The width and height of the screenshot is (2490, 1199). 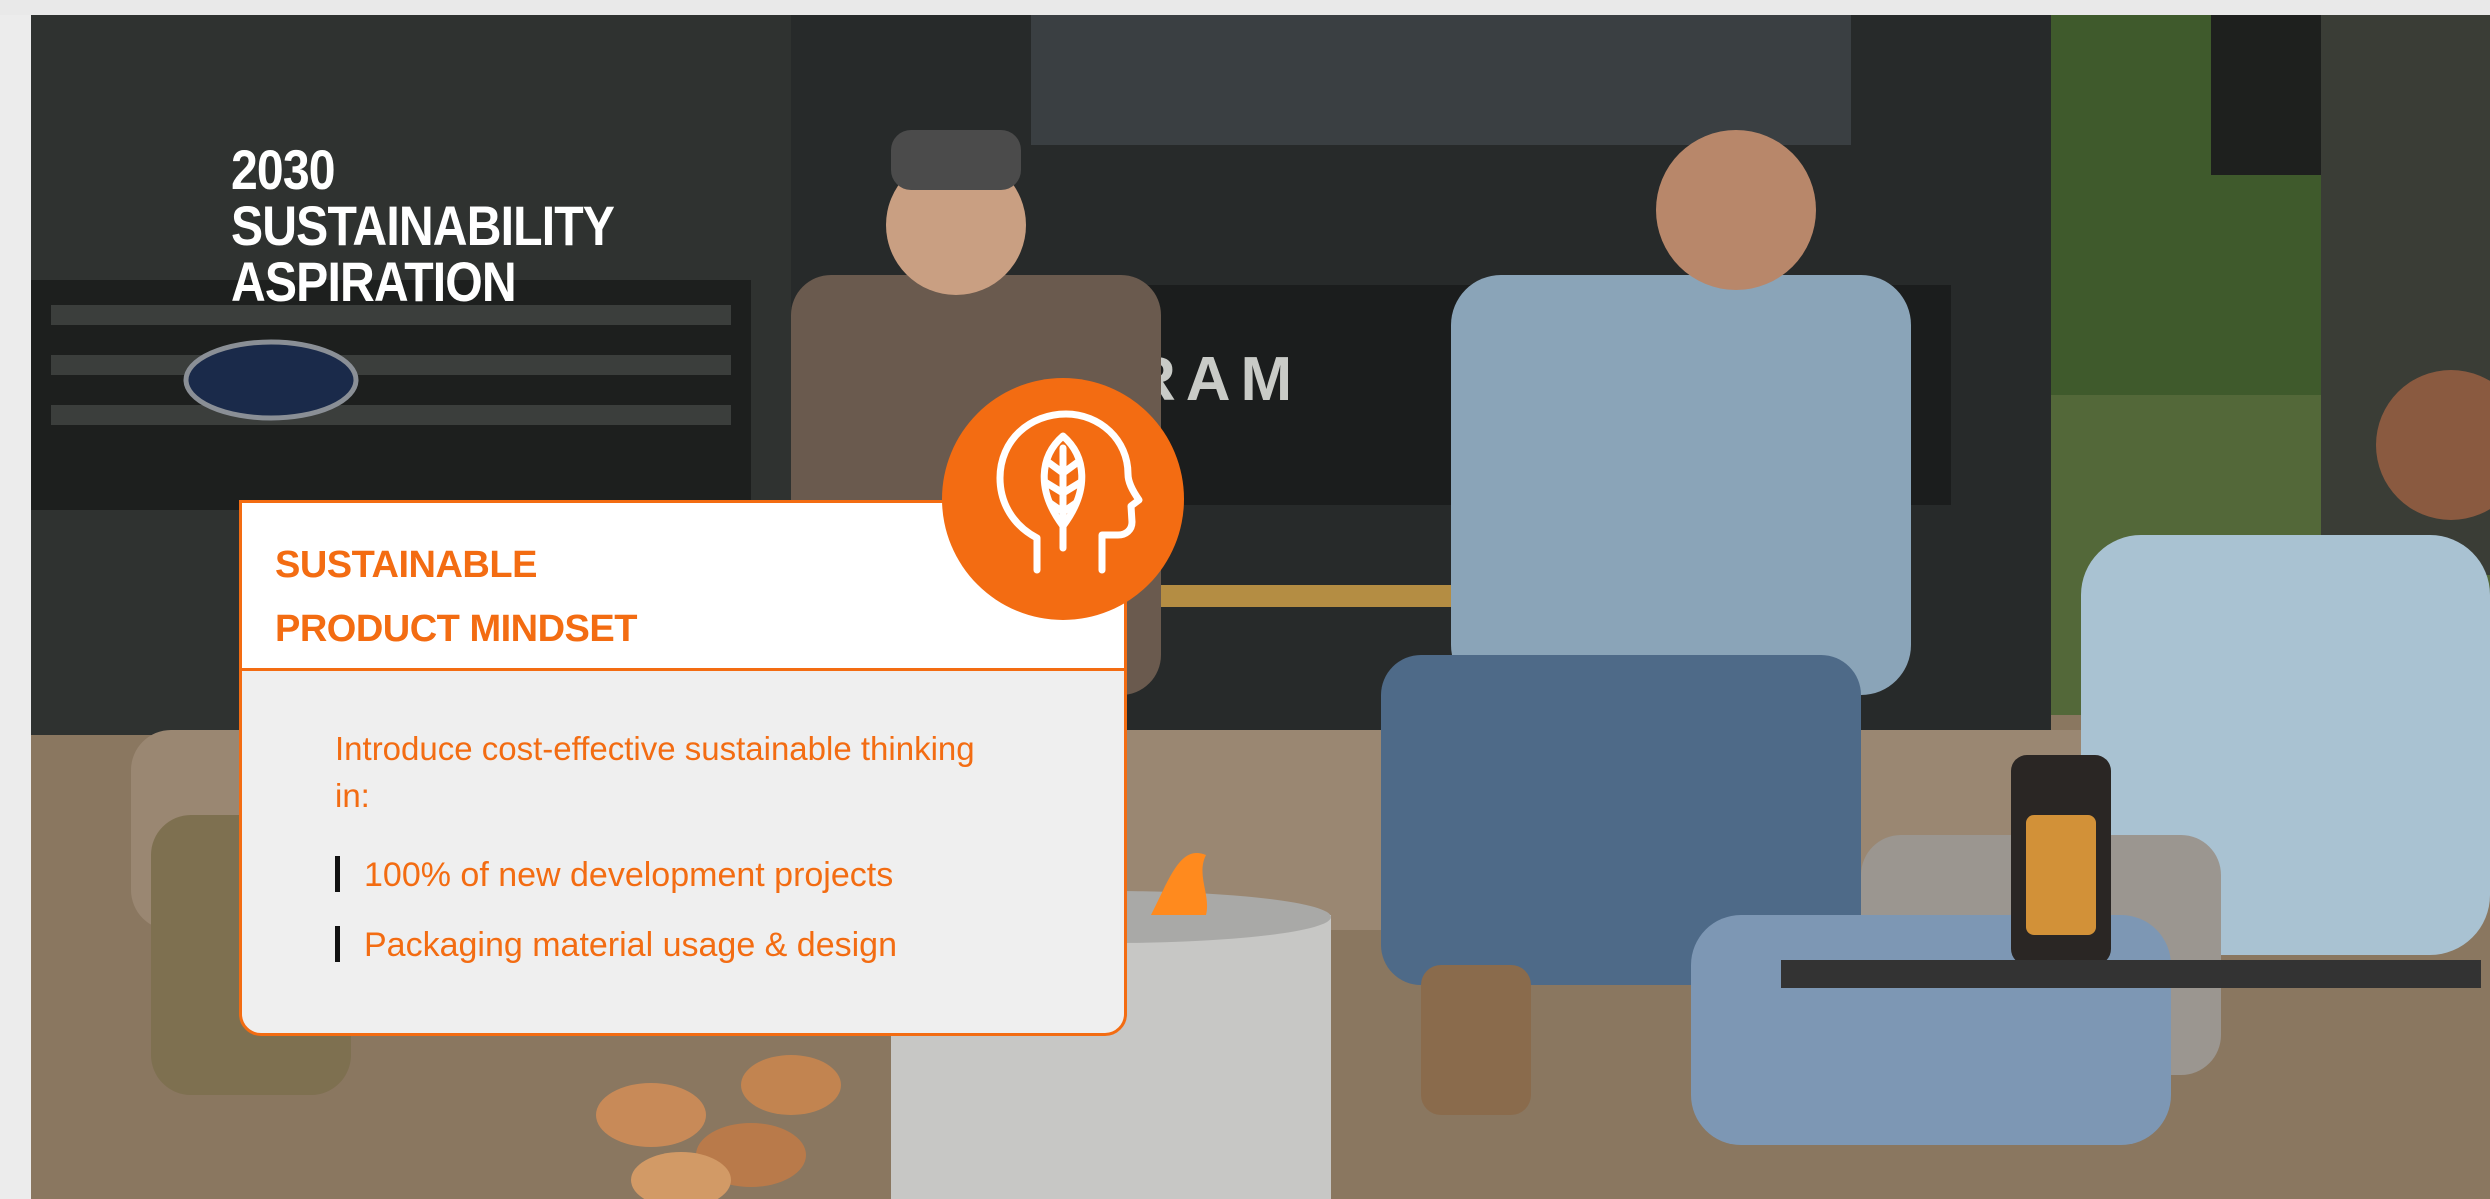 I want to click on bullet-text: 100% of new development projects, so click(x=629, y=875).